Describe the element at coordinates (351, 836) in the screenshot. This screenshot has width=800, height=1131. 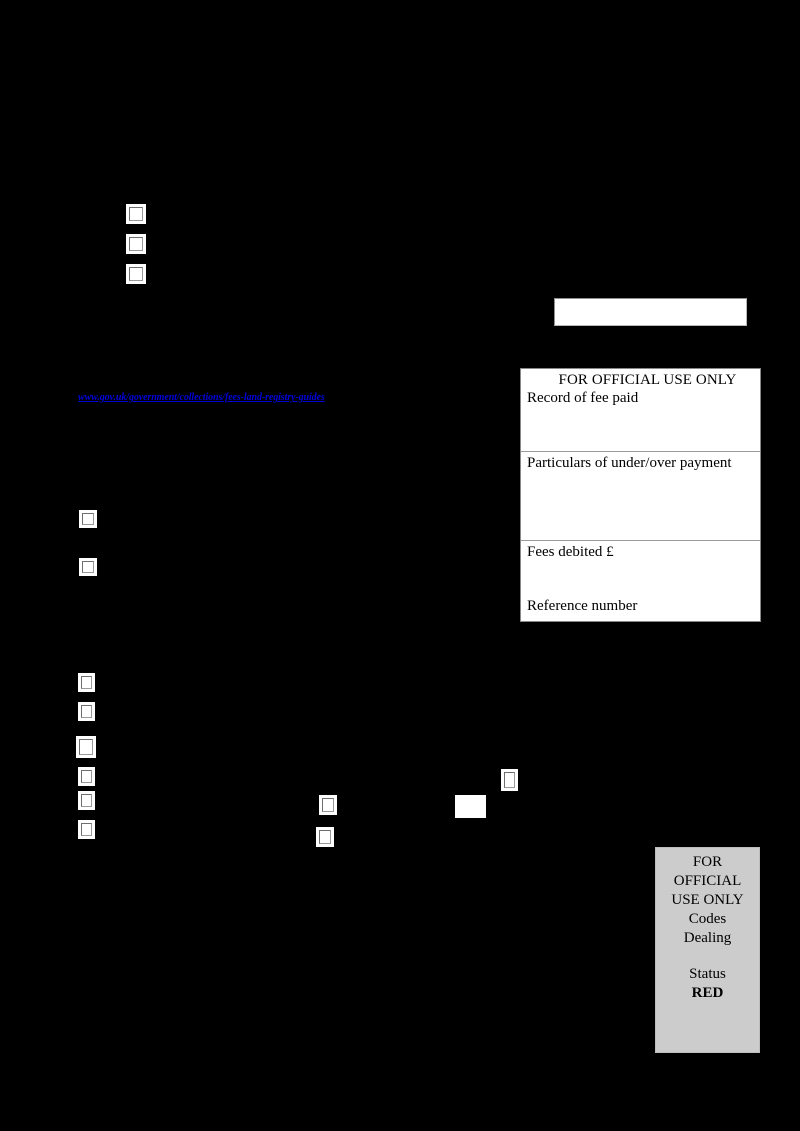
I see `checkbox-label-inline-option-b: No` at that location.